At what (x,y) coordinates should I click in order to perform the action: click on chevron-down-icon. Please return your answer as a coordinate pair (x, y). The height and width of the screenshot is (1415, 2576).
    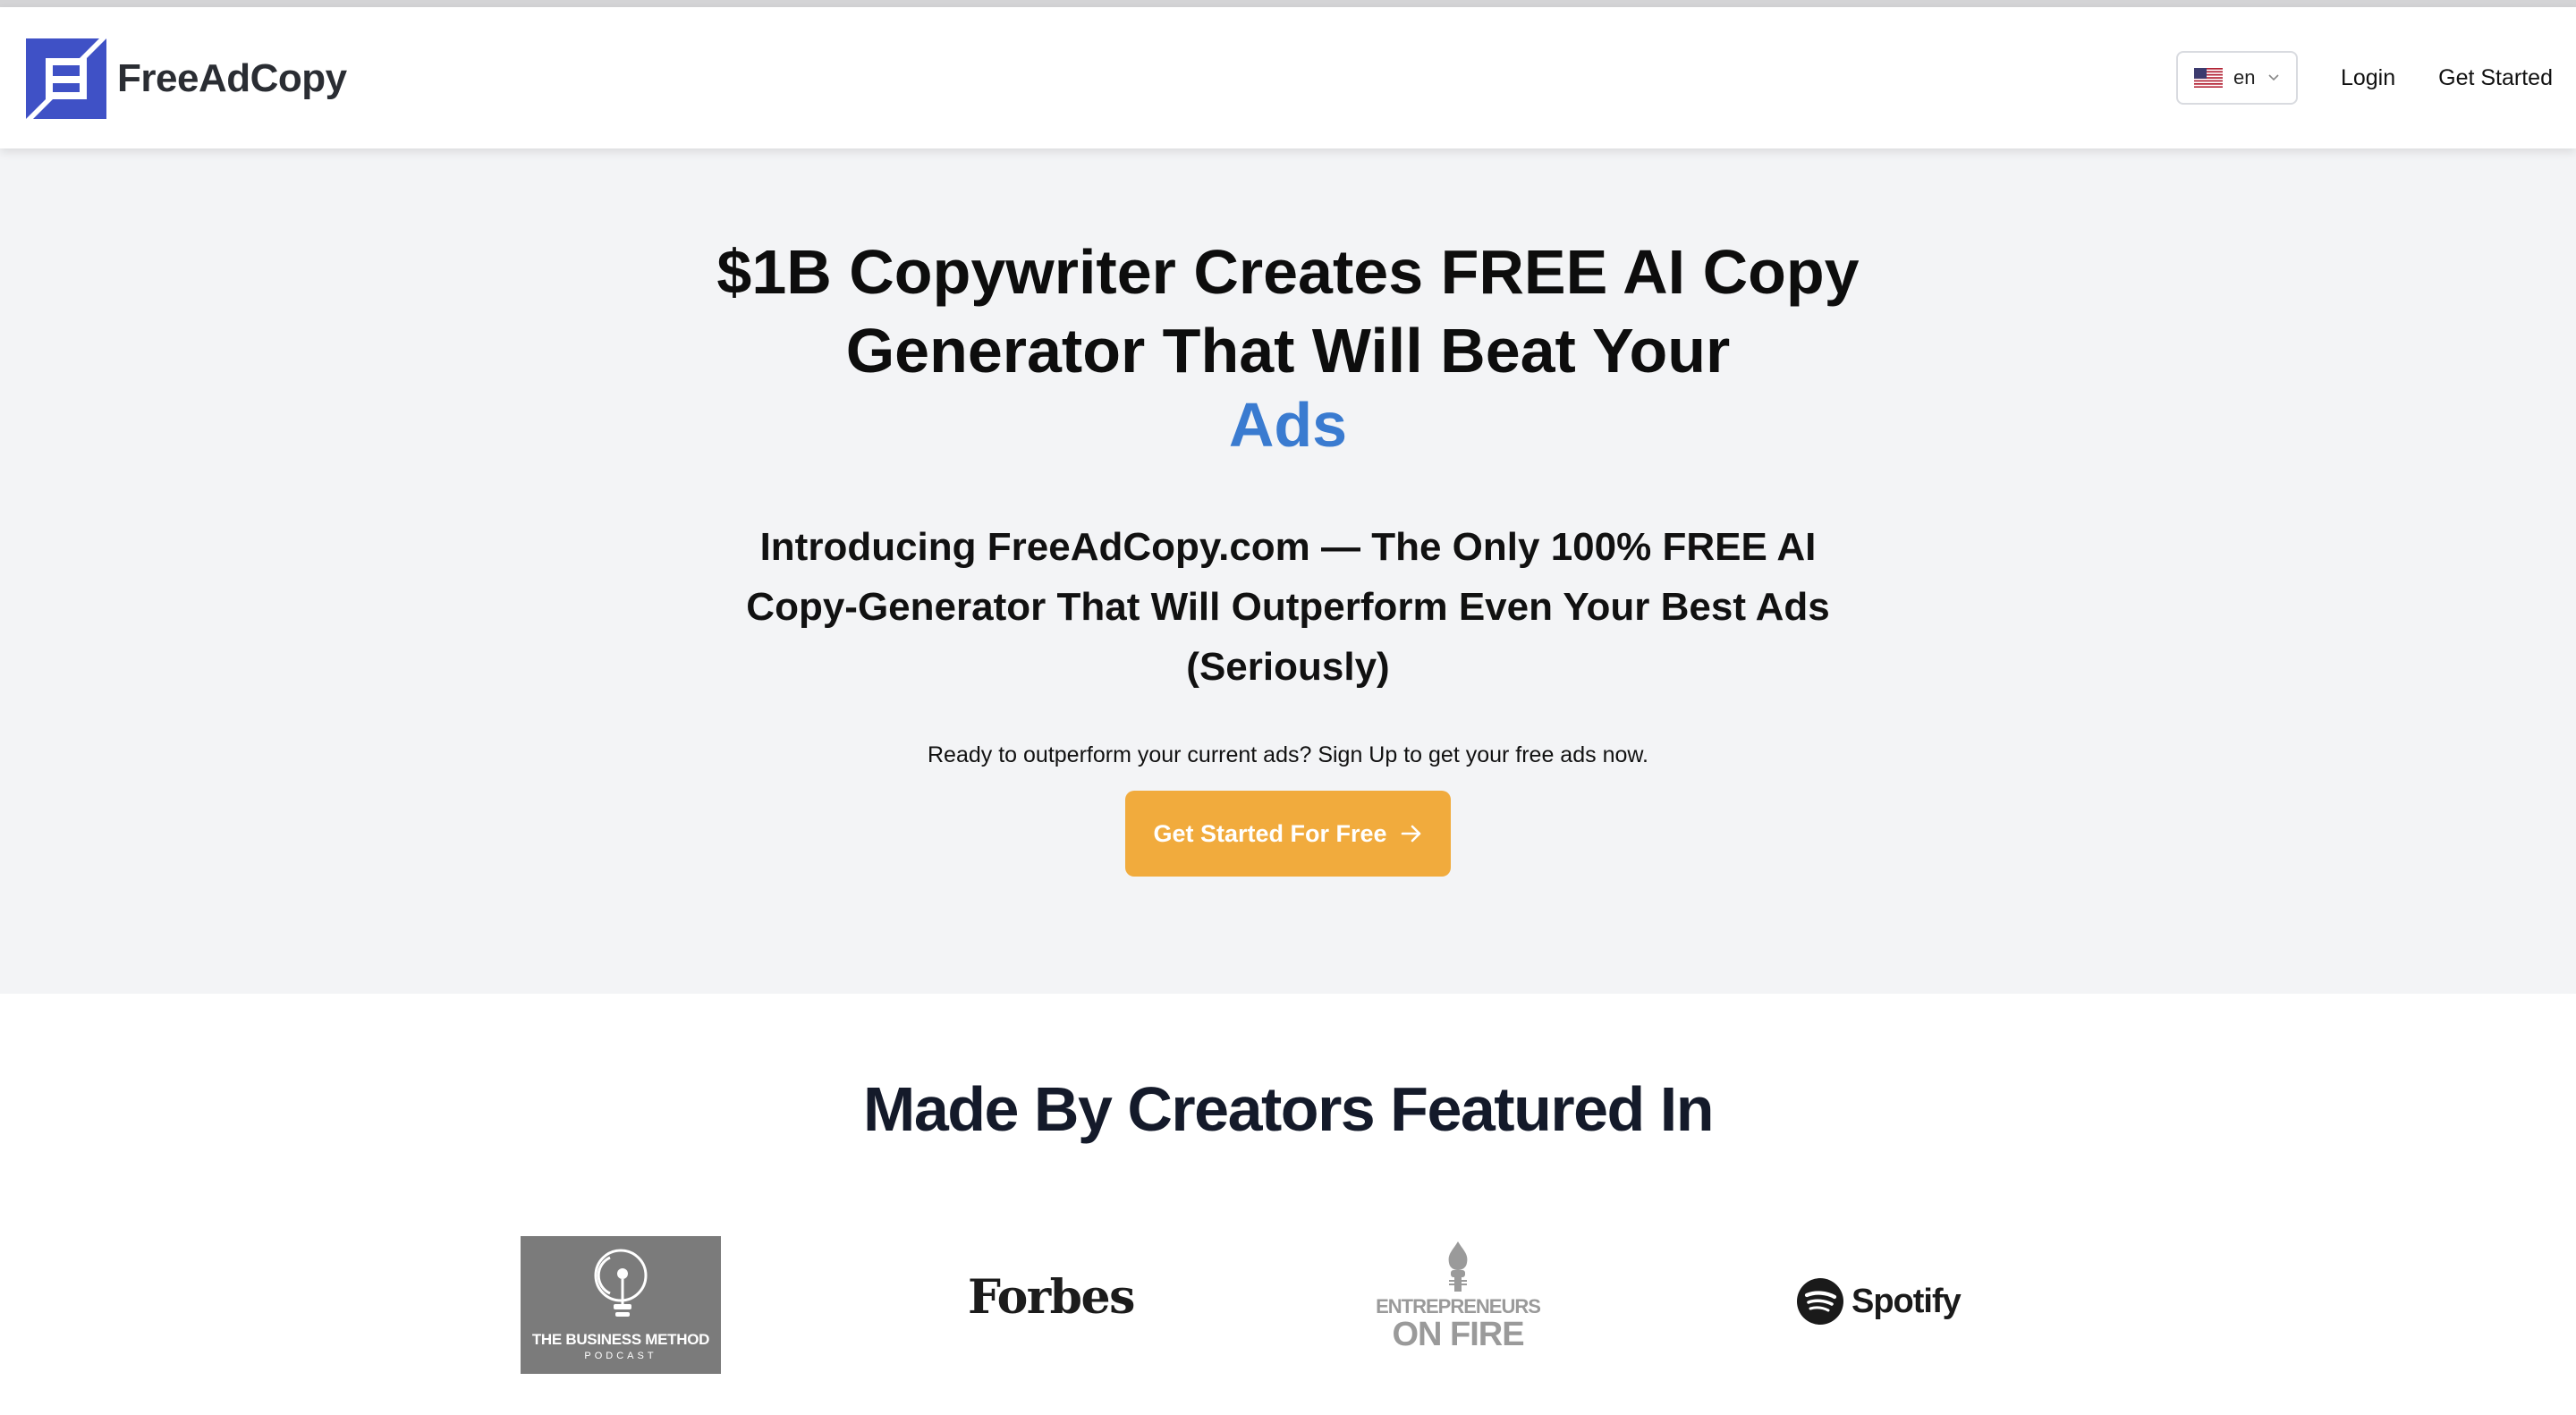
    Looking at the image, I should click on (2274, 78).